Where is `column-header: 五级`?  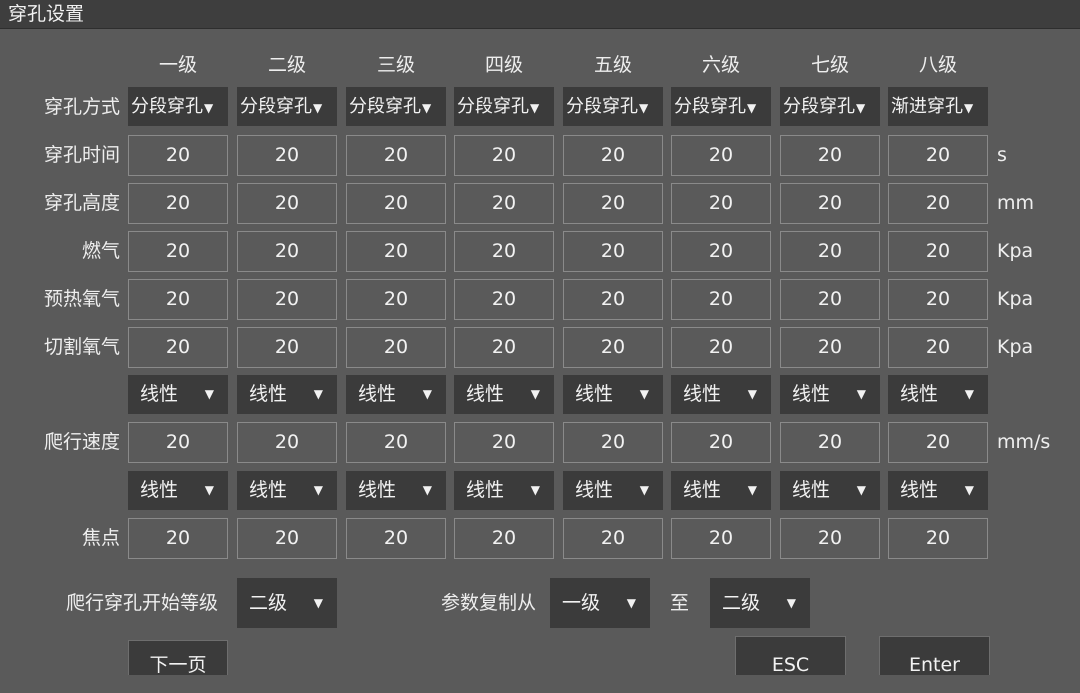
column-header: 五级 is located at coordinates (612, 65).